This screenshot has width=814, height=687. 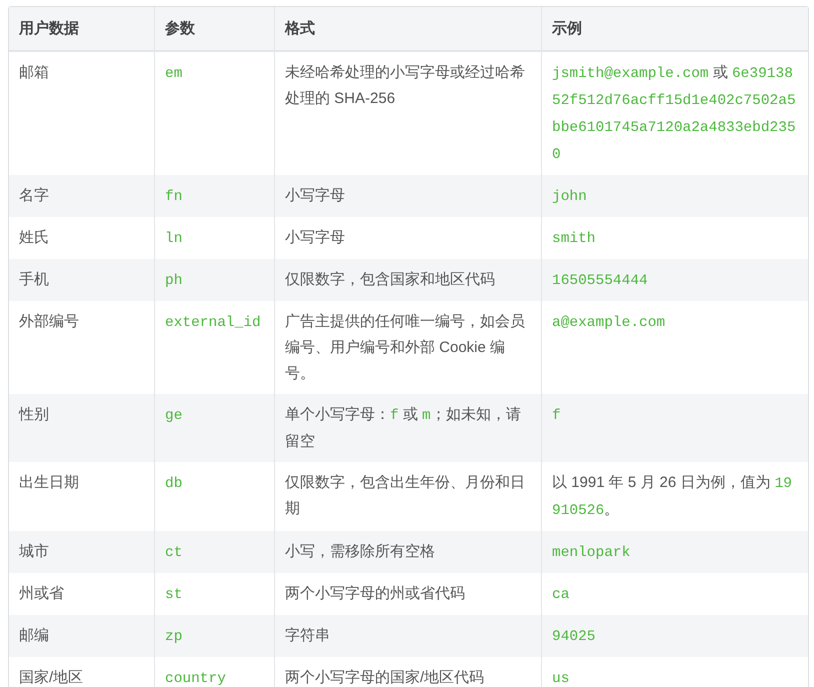 I want to click on table-cell: 单个小写字母：f 或 m；如未知，请留空, so click(x=407, y=428).